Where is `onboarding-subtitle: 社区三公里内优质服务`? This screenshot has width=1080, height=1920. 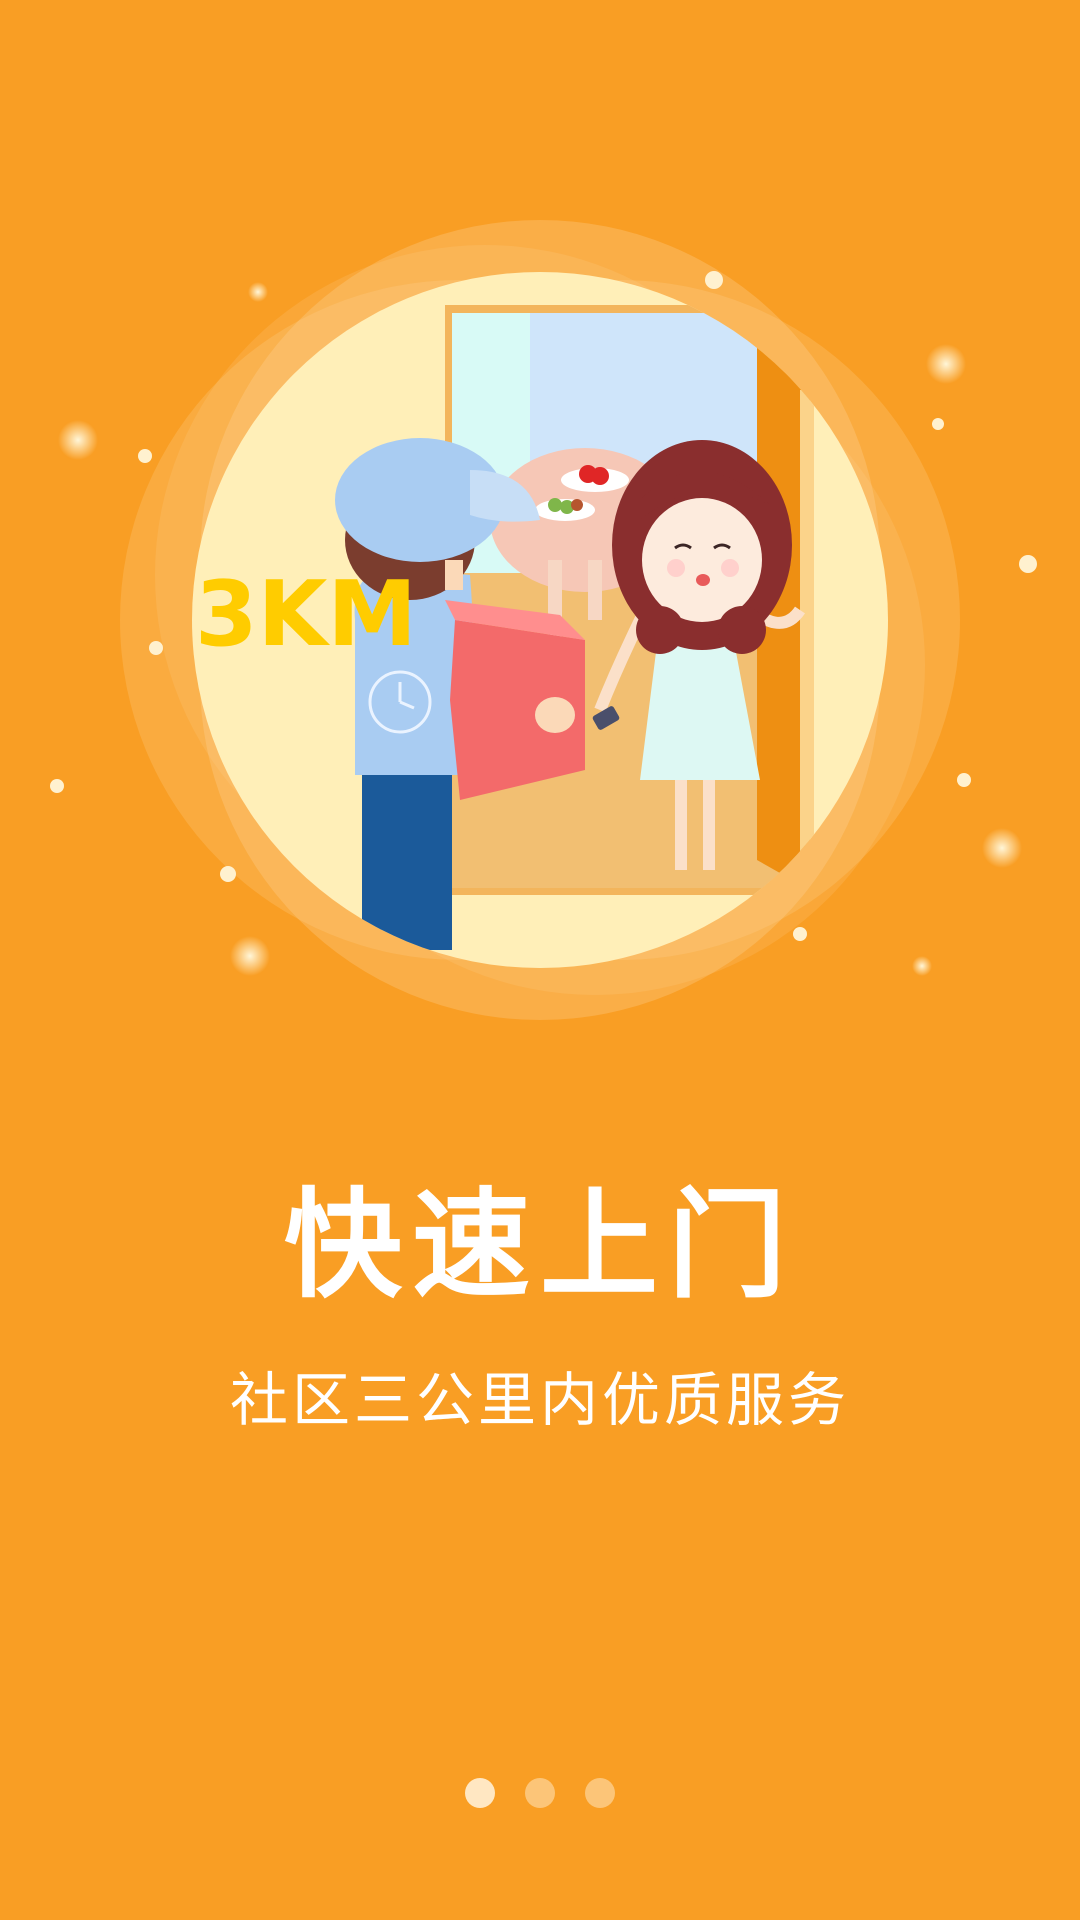 onboarding-subtitle: 社区三公里内优质服务 is located at coordinates (539, 1400).